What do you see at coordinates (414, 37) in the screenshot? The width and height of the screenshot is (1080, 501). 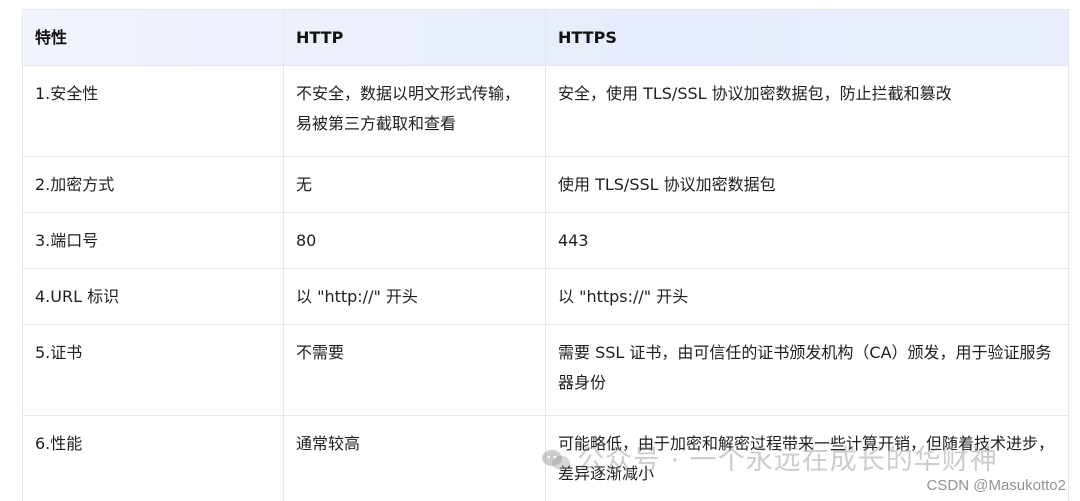 I see `header-http: HTTP` at bounding box center [414, 37].